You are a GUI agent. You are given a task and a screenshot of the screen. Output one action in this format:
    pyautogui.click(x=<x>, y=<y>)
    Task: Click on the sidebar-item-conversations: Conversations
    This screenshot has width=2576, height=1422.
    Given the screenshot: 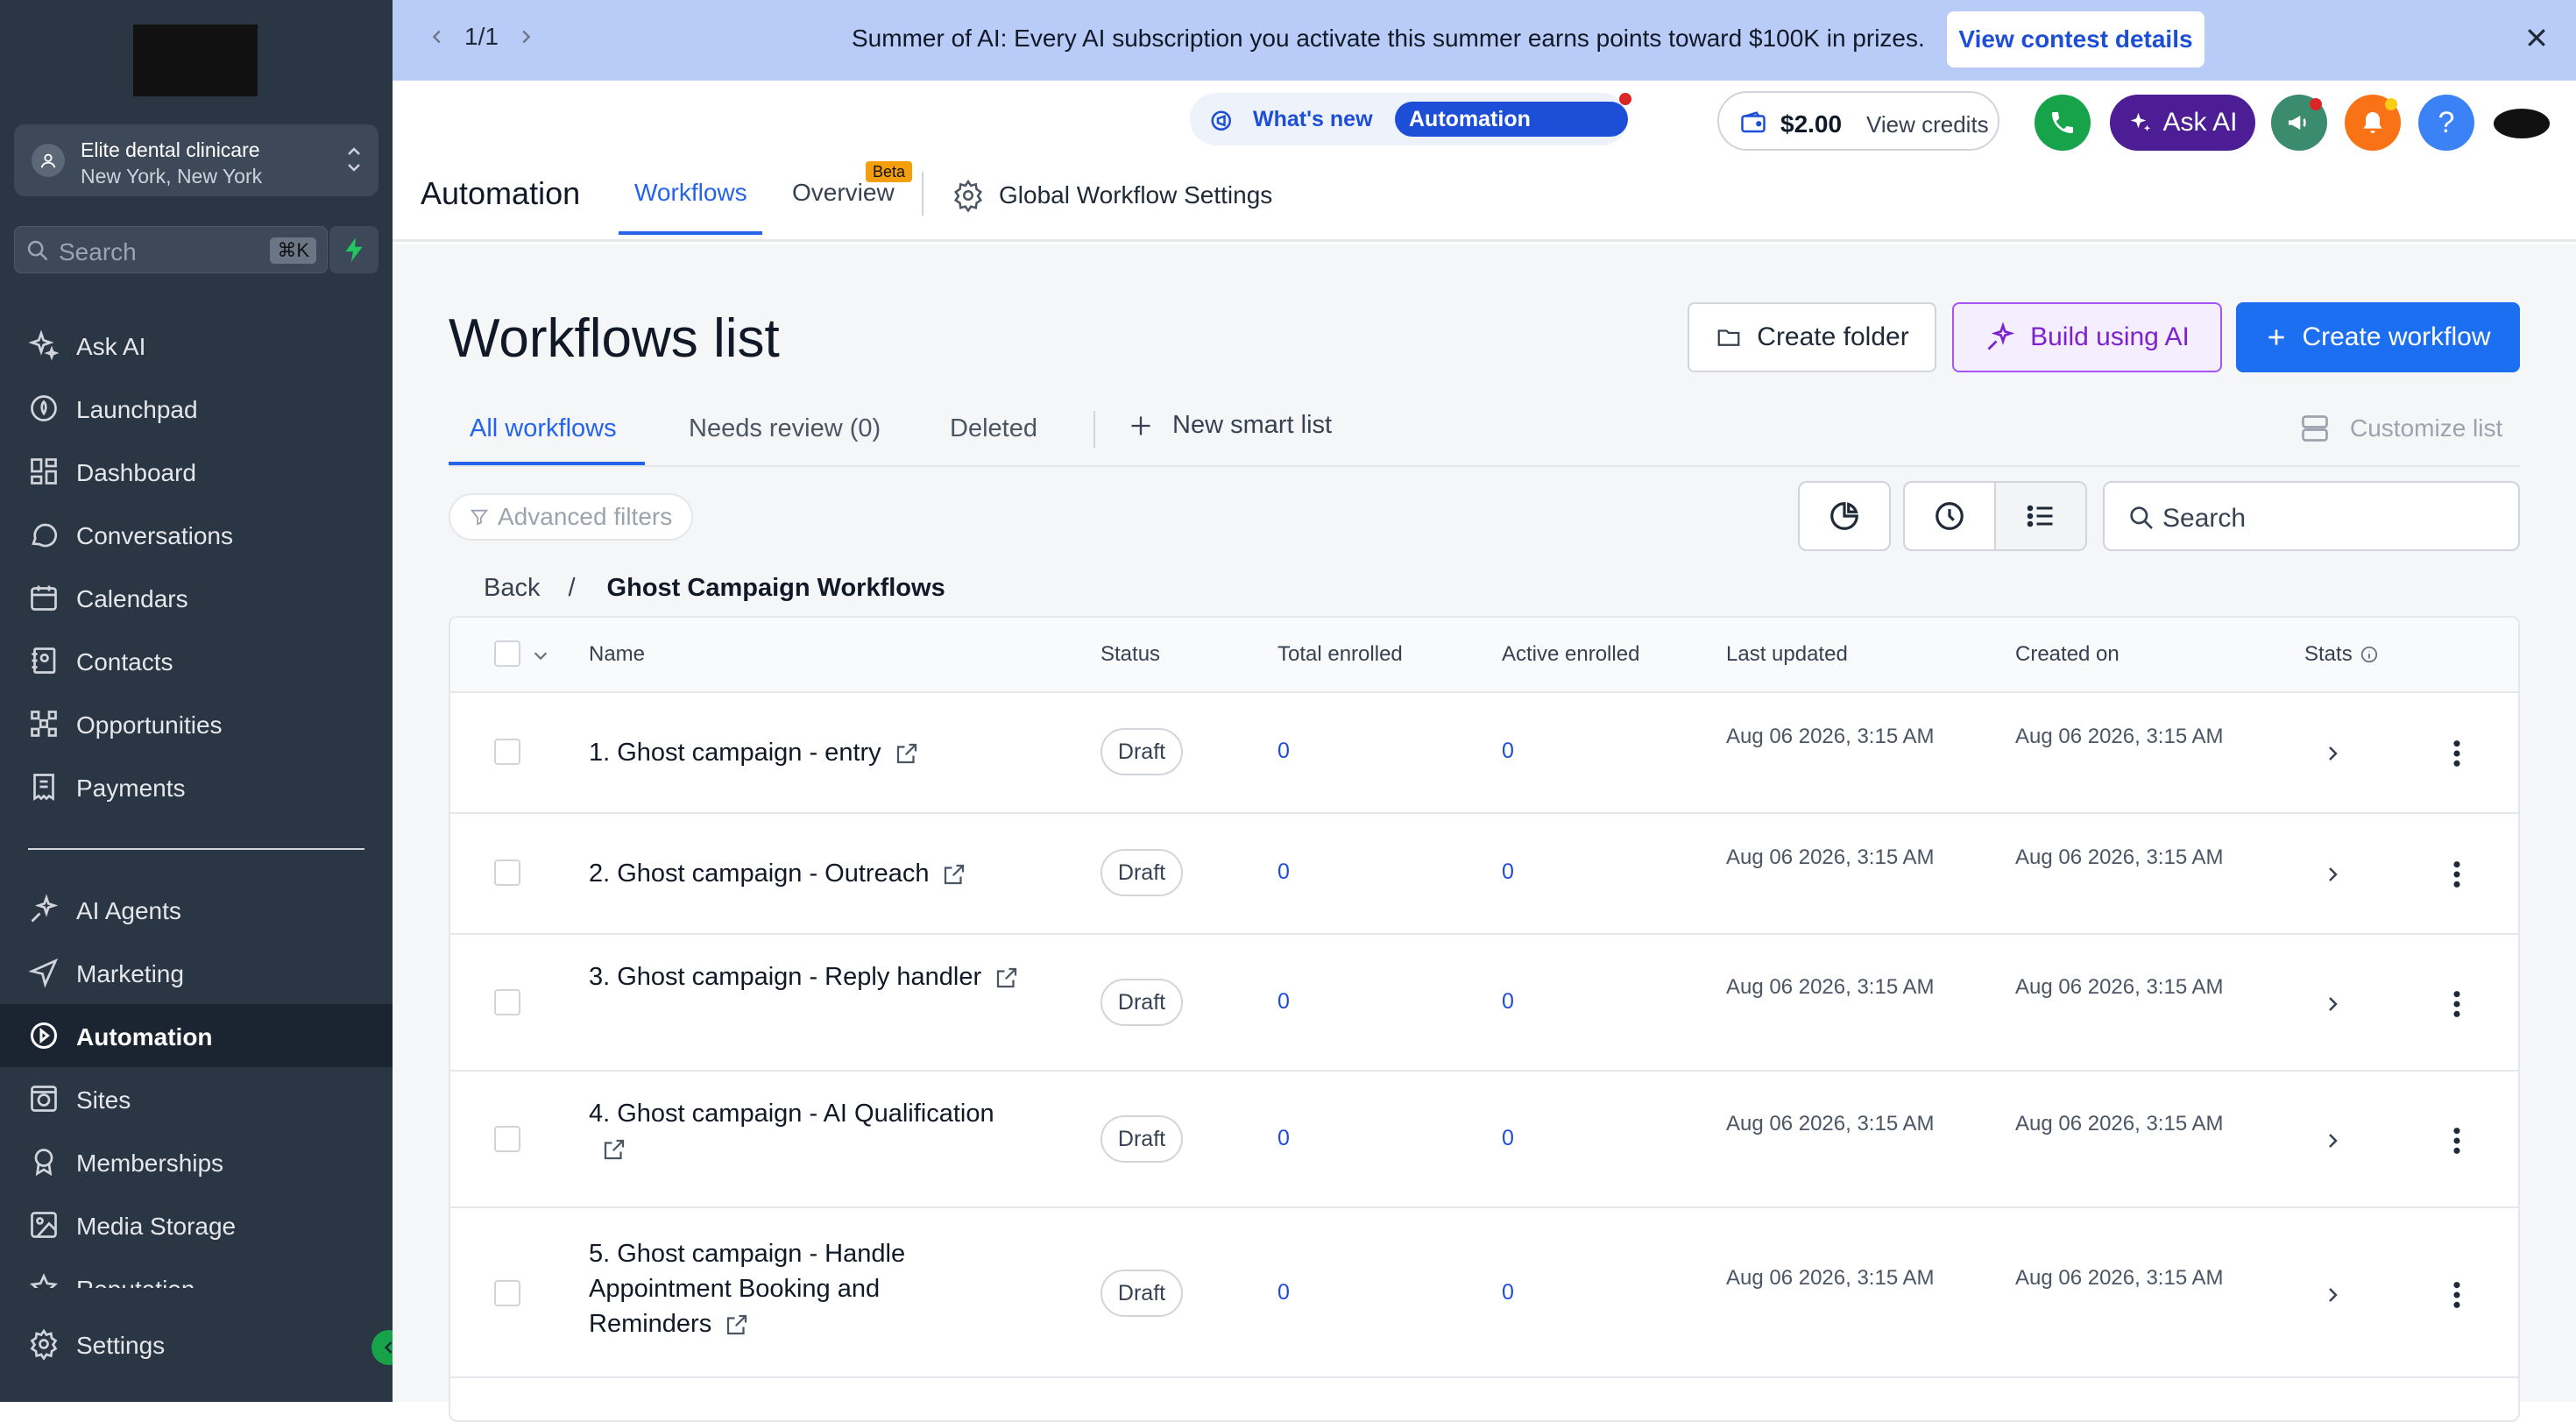 What is the action you would take?
    pyautogui.click(x=196, y=534)
    